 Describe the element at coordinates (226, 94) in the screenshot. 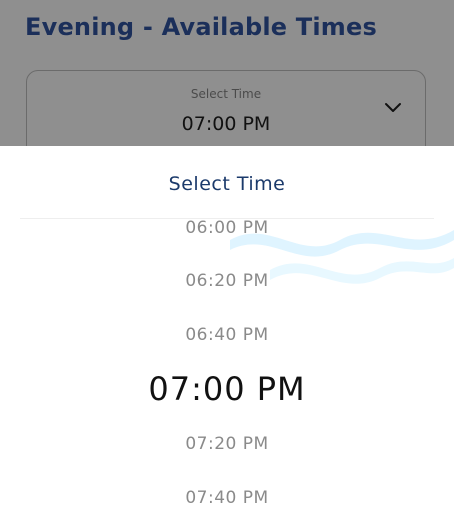

I see `time-select-label: Select Time` at that location.